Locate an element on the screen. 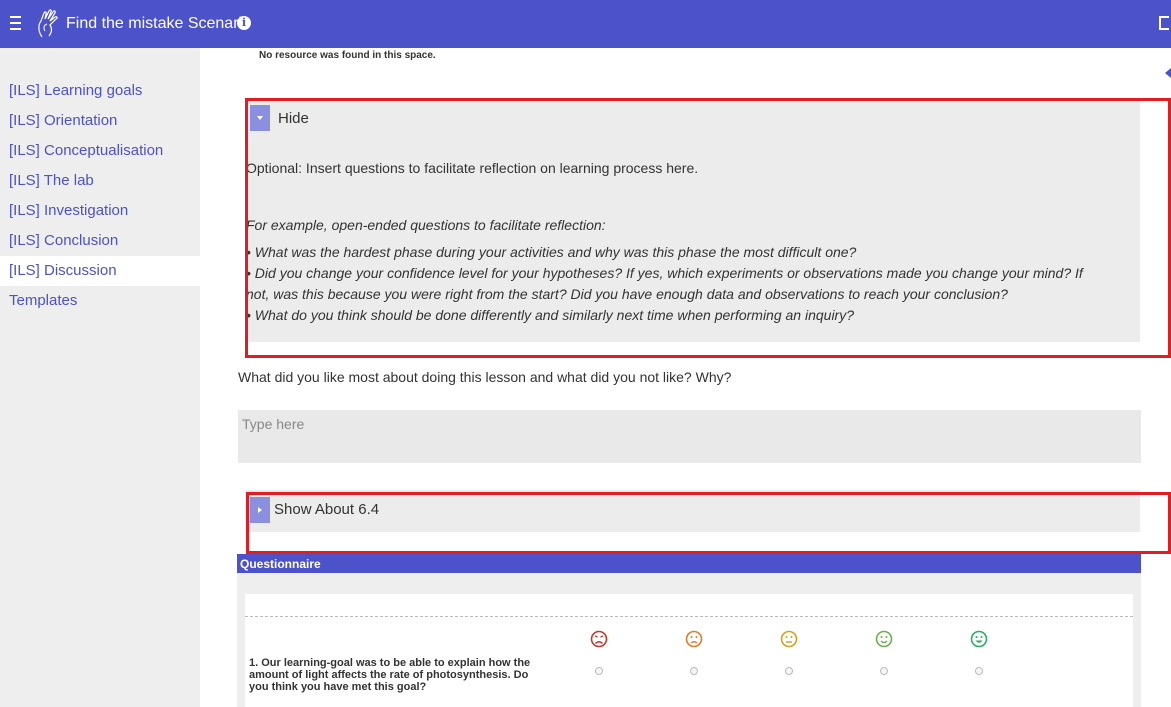  sidebar-item-orientation: [ILS] Orientation is located at coordinates (100, 121).